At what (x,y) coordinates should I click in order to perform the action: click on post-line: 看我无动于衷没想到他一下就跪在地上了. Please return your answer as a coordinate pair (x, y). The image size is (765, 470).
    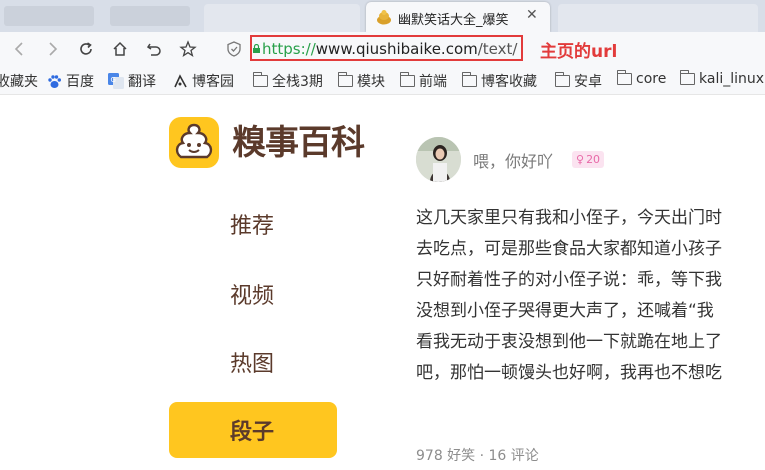
    Looking at the image, I should click on (569, 342).